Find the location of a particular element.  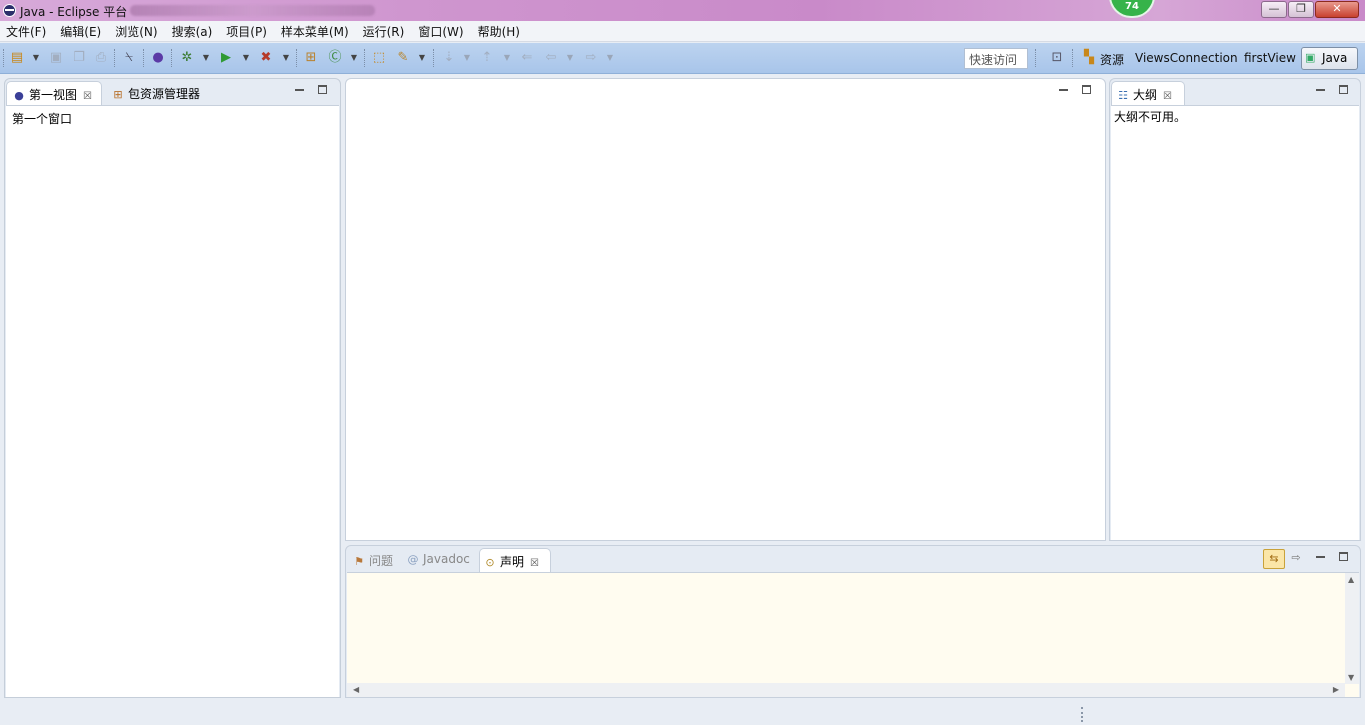

menu-search: 搜索(a) is located at coordinates (192, 31).